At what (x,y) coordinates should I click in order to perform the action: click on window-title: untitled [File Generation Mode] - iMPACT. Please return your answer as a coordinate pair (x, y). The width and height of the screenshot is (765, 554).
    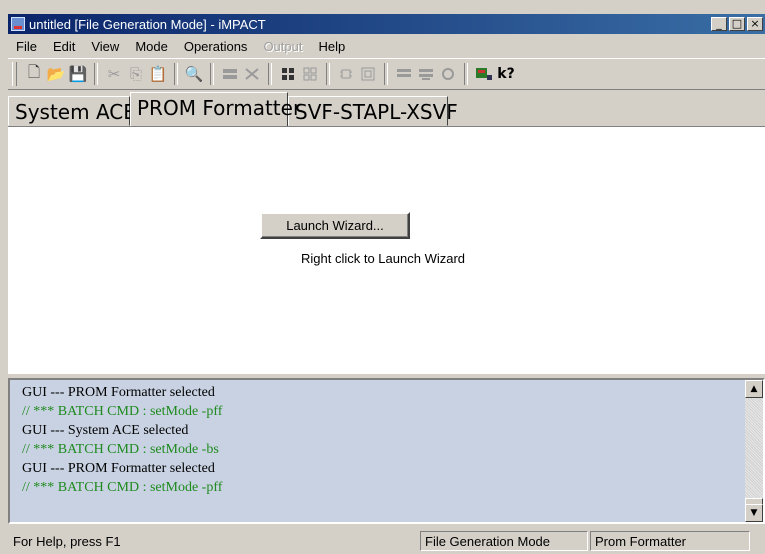
    Looking at the image, I should click on (147, 24).